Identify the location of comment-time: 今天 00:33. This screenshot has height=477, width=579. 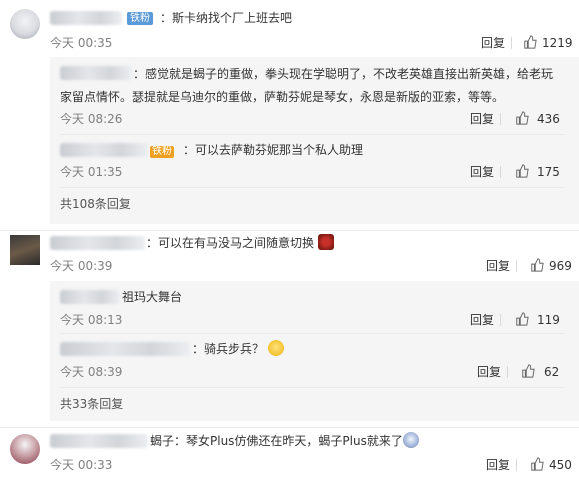
(81, 465).